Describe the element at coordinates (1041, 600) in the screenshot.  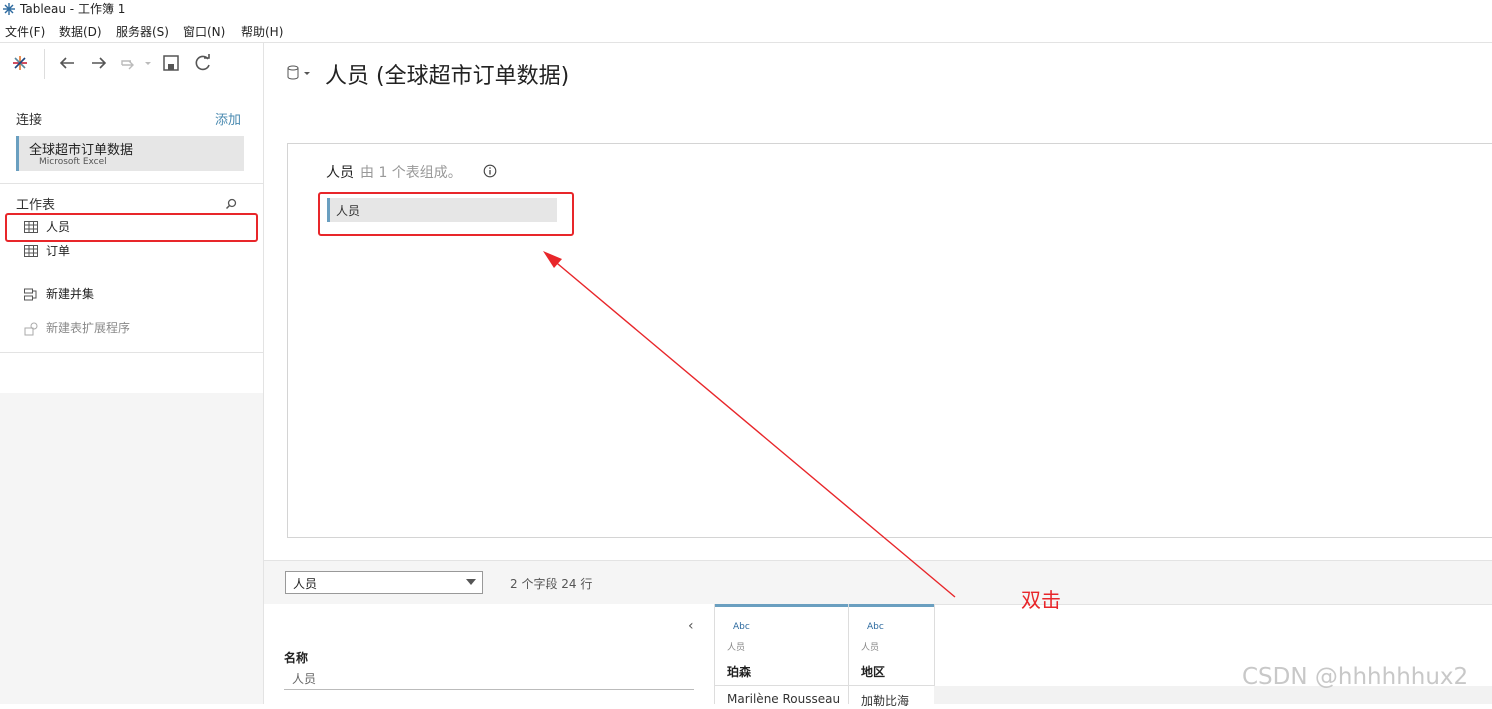
I see `annotation-label: 双击` at that location.